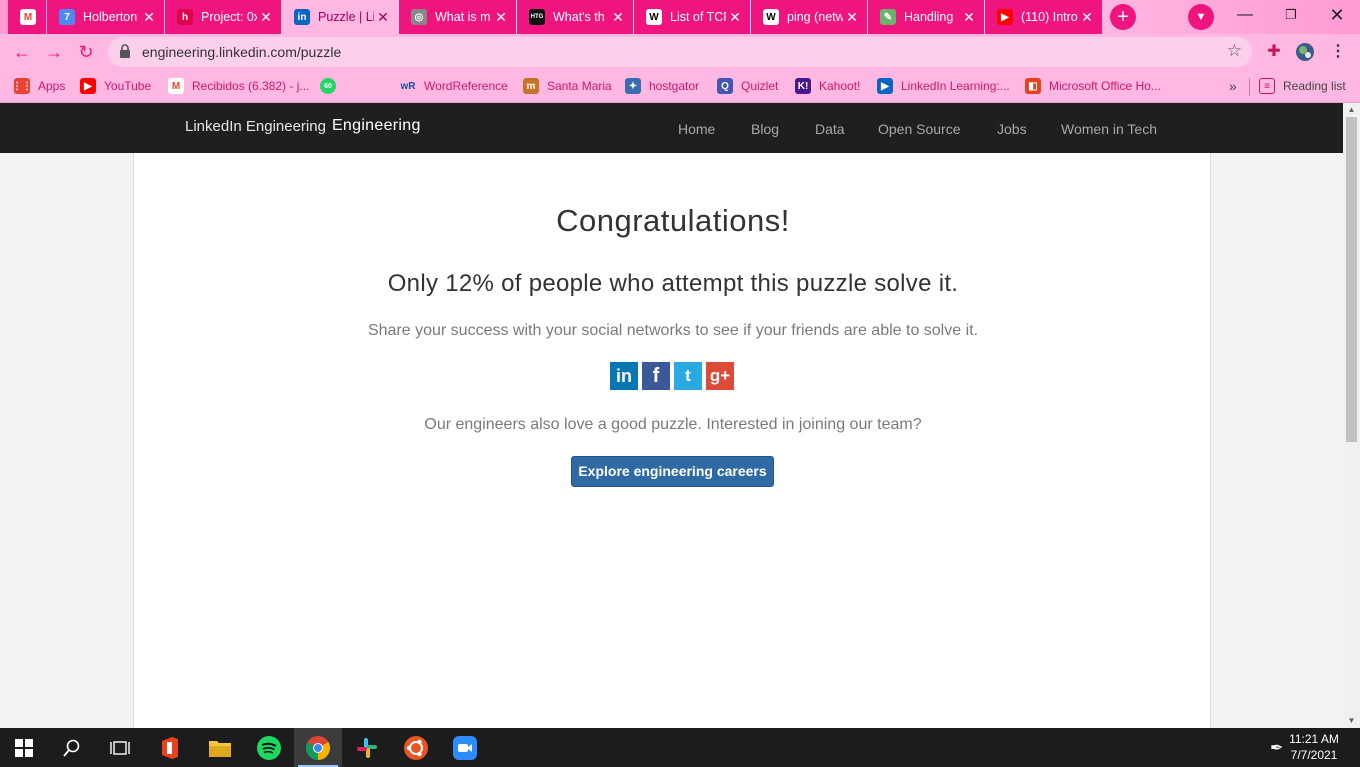 The image size is (1360, 767). I want to click on facebook-icon: f, so click(656, 375).